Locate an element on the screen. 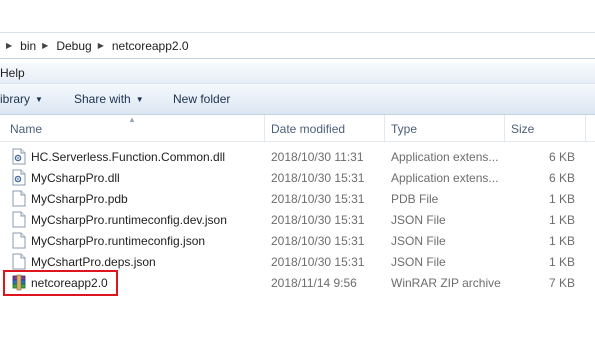  file-name: MyCsharpPro.pdb is located at coordinates (79, 199).